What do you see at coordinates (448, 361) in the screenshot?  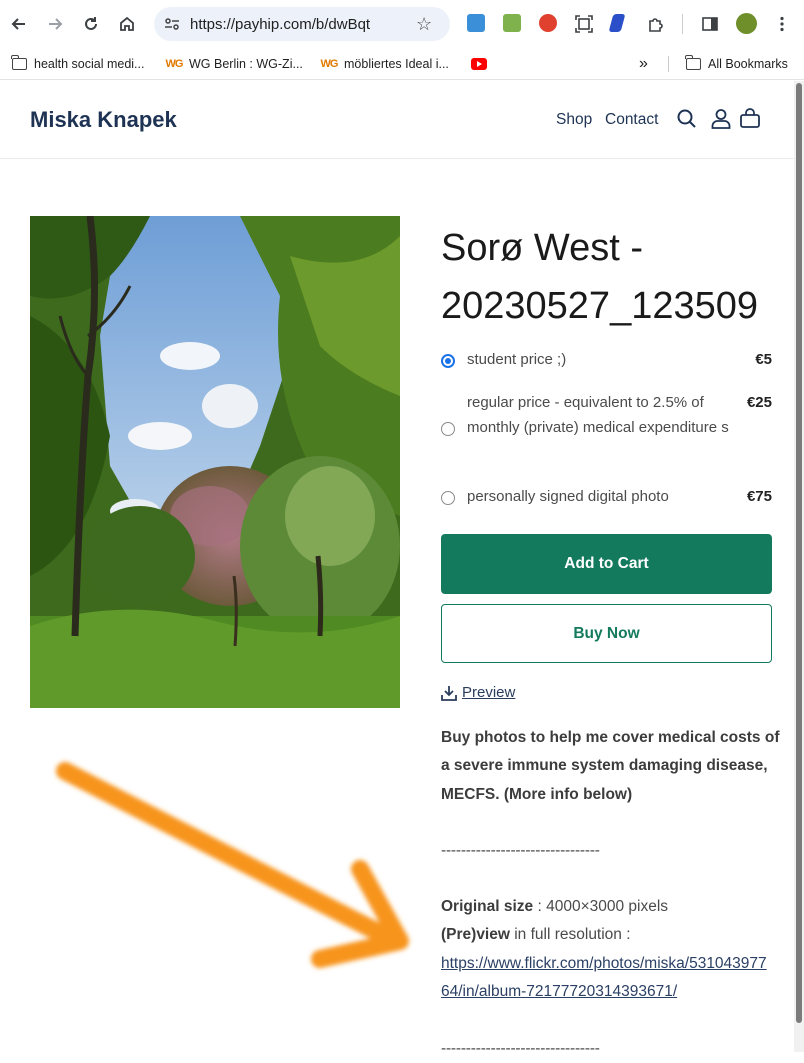 I see `radio-selected` at bounding box center [448, 361].